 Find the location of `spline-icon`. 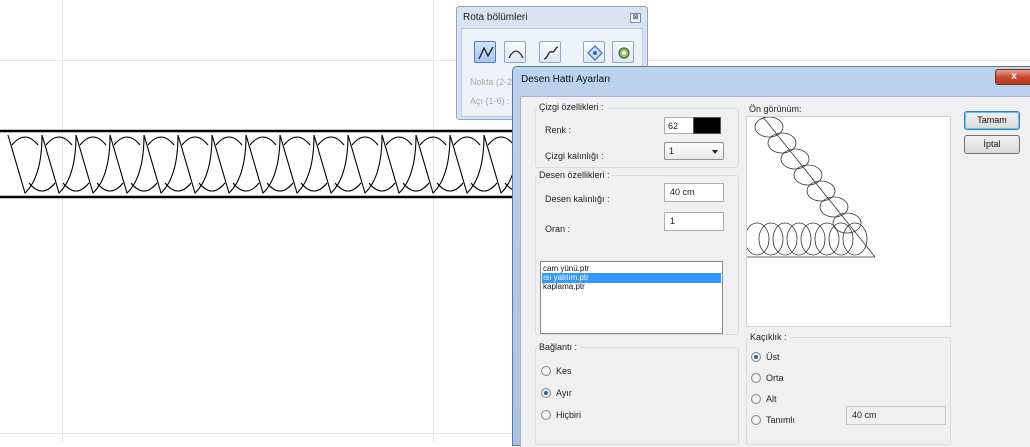

spline-icon is located at coordinates (551, 53).